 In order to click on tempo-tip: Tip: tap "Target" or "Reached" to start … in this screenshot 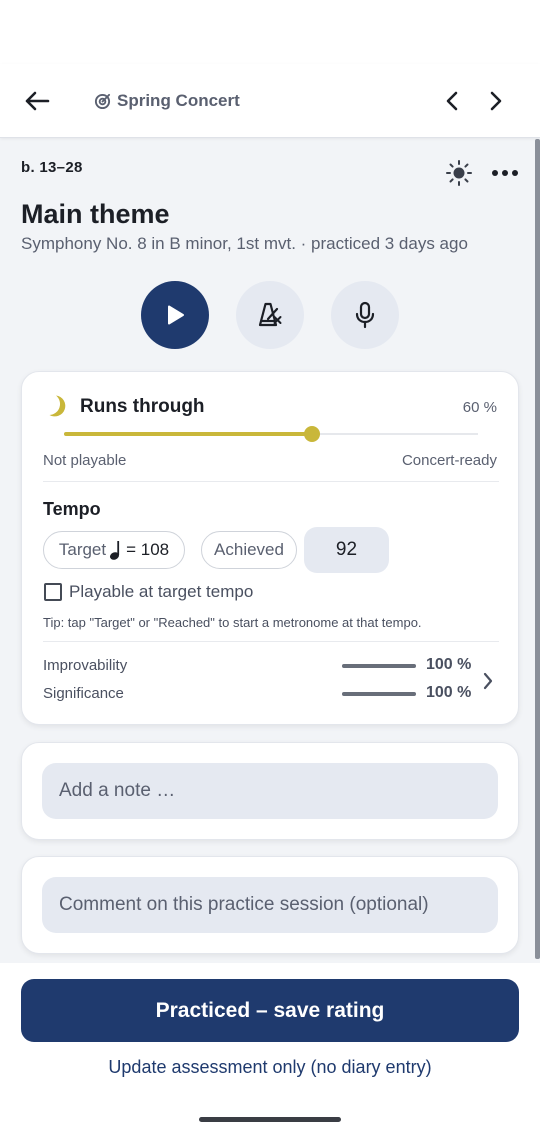, I will do `click(232, 622)`.